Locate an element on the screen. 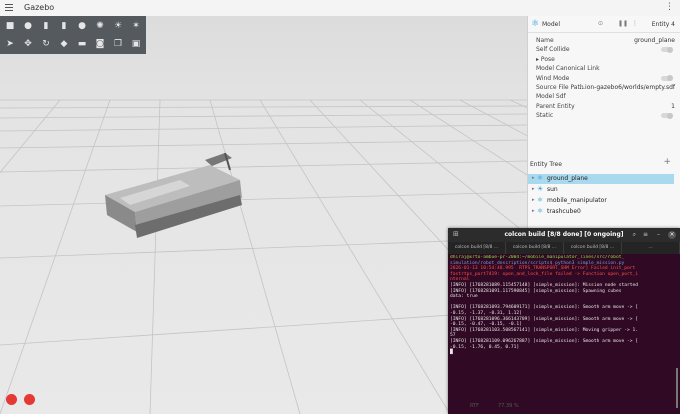 This screenshot has height=414, width=680. capsule-shape-icon: ▮ is located at coordinates (64, 26).